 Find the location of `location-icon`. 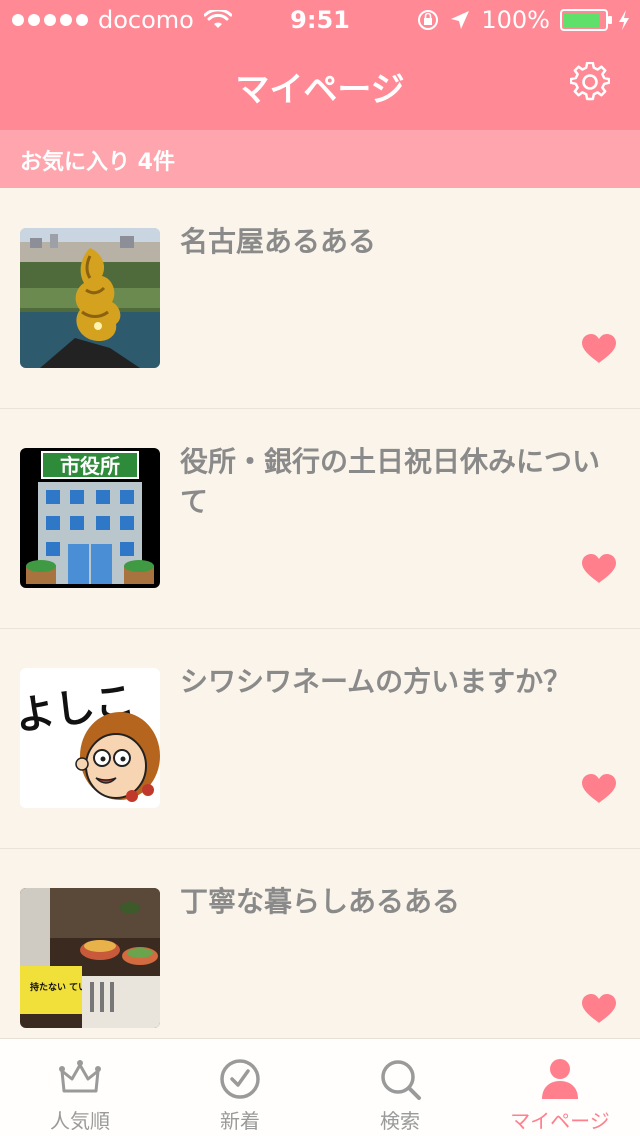

location-icon is located at coordinates (460, 20).